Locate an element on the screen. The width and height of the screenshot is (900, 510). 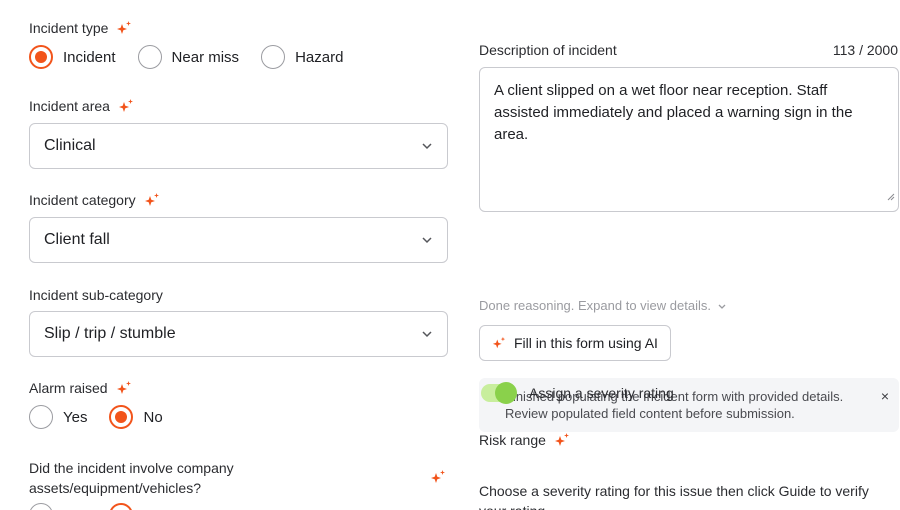
incident-type-radio-incident: Incident is located at coordinates (72, 57).